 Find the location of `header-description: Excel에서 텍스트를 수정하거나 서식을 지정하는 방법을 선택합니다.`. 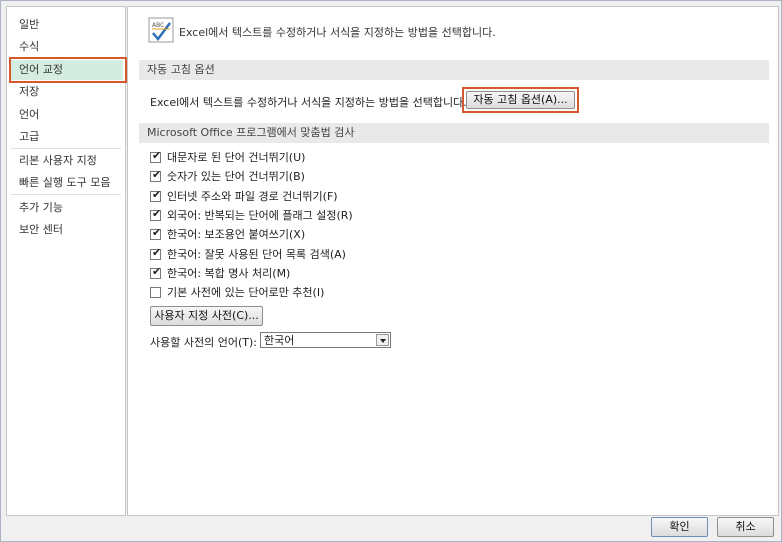

header-description: Excel에서 텍스트를 수정하거나 서식을 지정하는 방법을 선택합니다. is located at coordinates (337, 32).